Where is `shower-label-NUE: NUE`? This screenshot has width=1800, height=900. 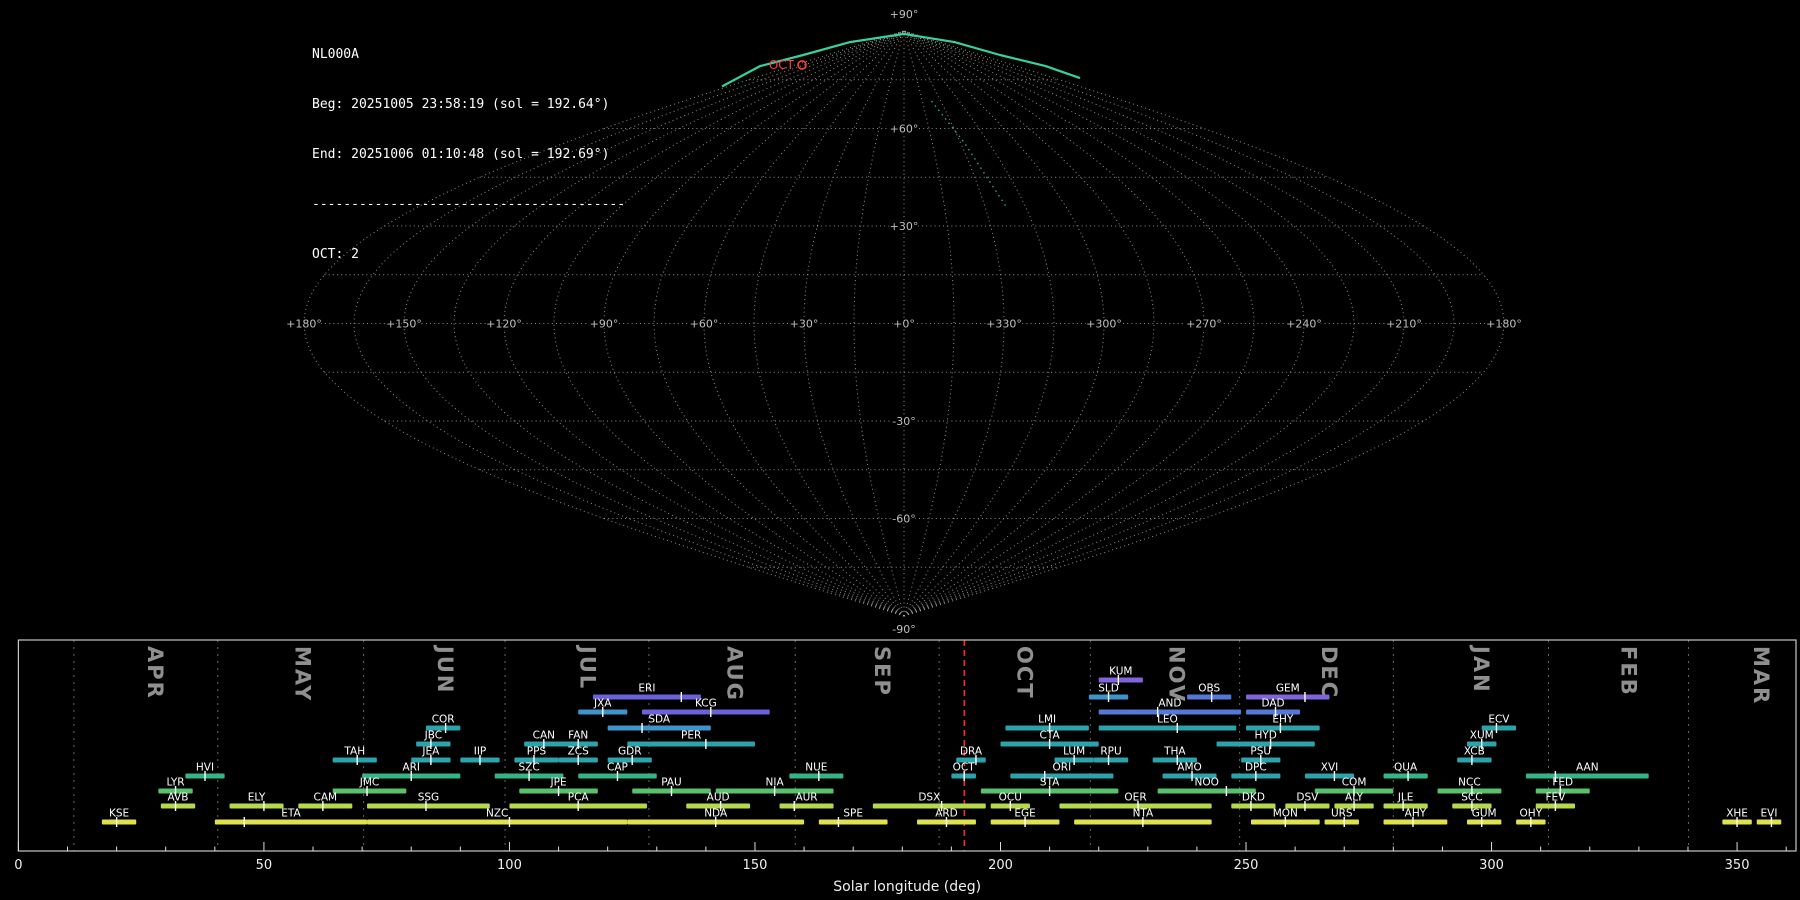
shower-label-NUE: NUE is located at coordinates (816, 768).